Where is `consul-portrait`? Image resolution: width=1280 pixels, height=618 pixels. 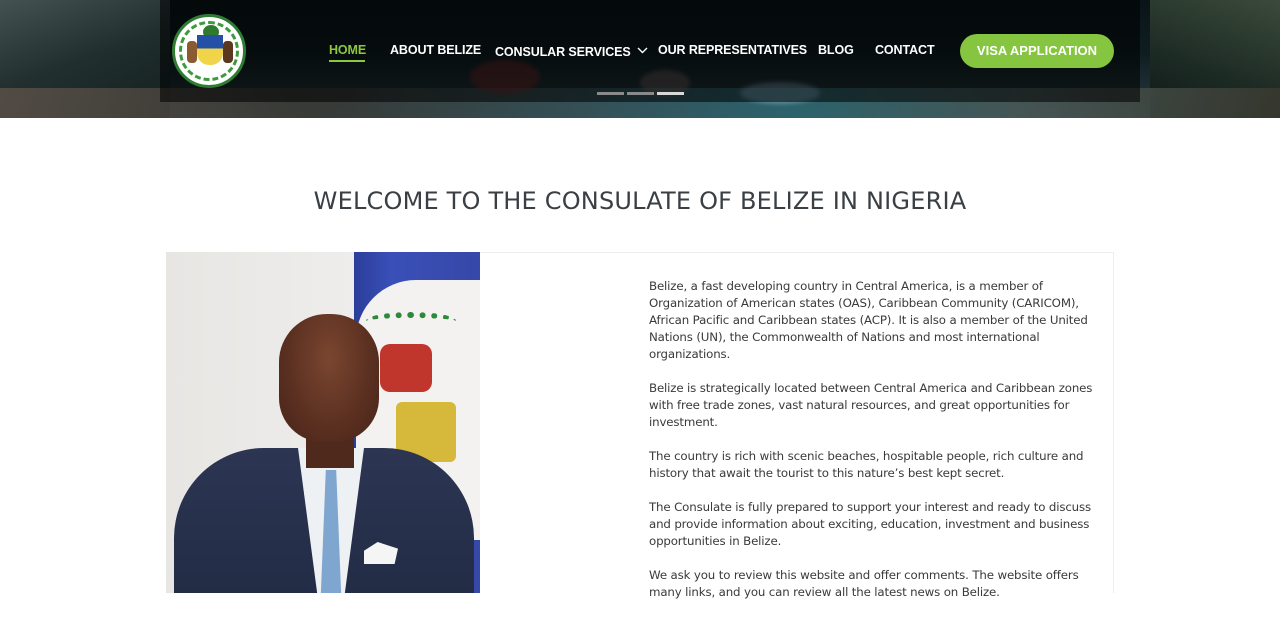
consul-portrait is located at coordinates (323, 422).